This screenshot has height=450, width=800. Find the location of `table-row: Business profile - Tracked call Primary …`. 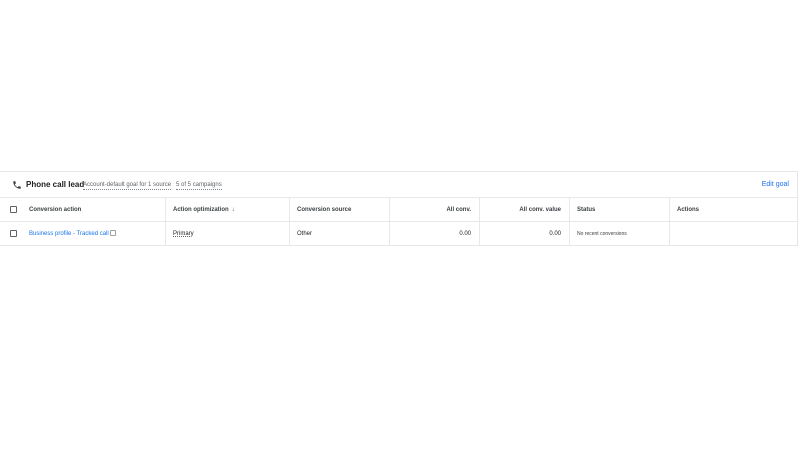

table-row: Business profile - Tracked call Primary … is located at coordinates (399, 234).